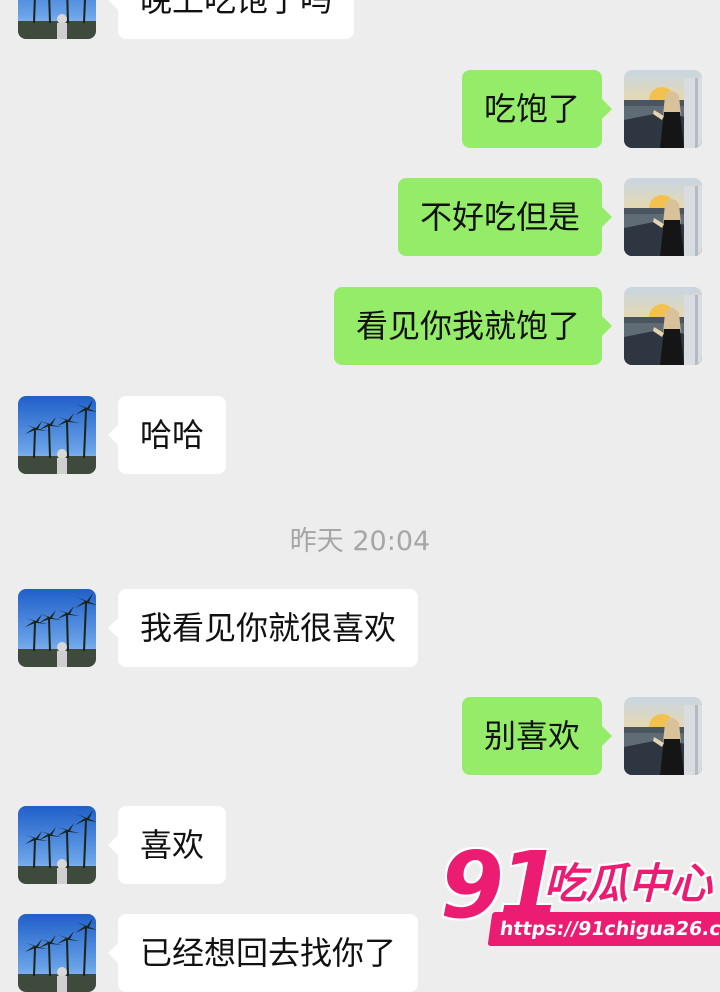  I want to click on message-bubble-incoming: 喜欢, so click(167, 845).